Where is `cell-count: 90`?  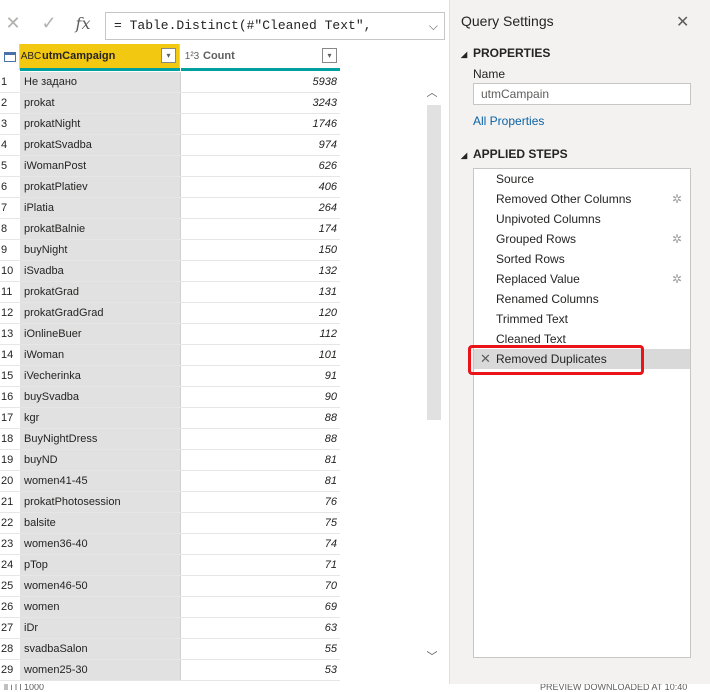
cell-count: 90 is located at coordinates (260, 397).